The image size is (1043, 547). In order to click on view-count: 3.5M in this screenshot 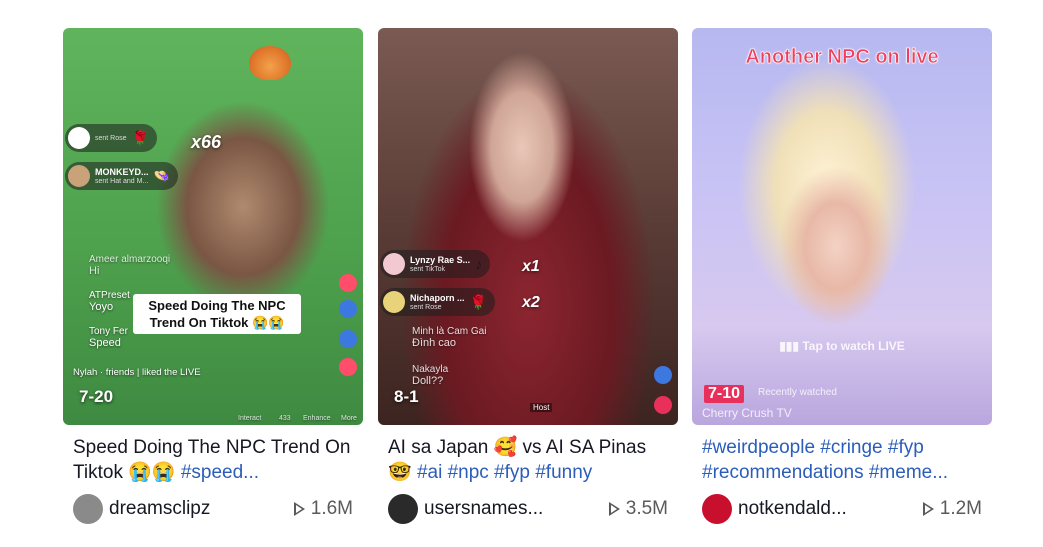, I will do `click(643, 509)`.